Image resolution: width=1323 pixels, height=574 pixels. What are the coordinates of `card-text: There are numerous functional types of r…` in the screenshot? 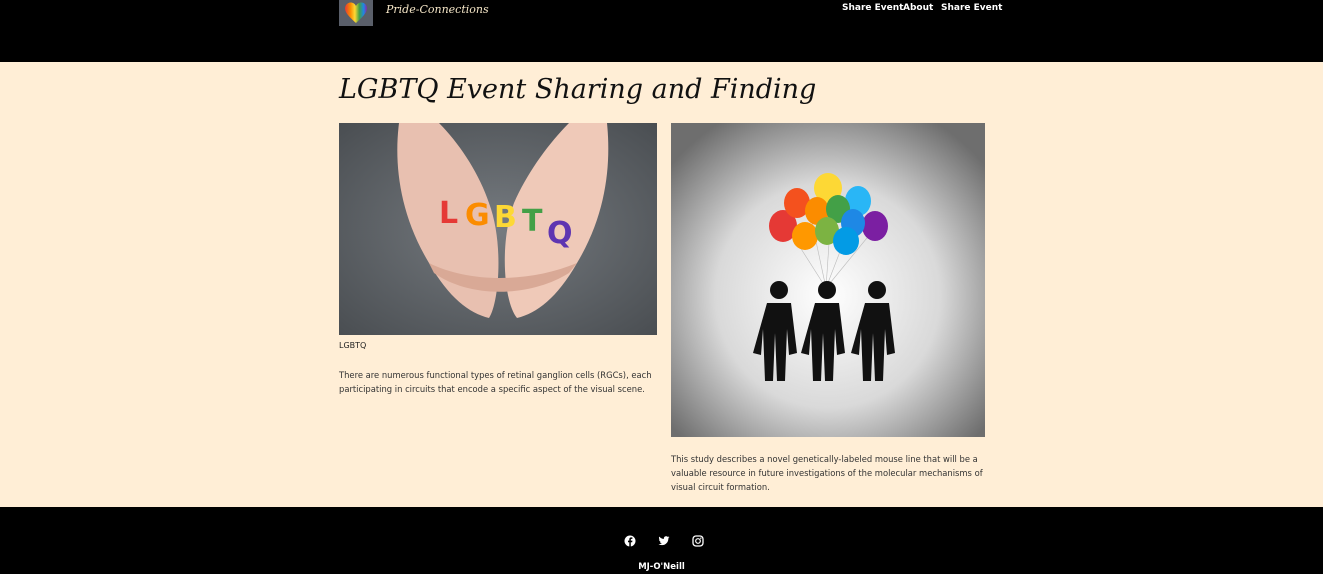 It's located at (495, 382).